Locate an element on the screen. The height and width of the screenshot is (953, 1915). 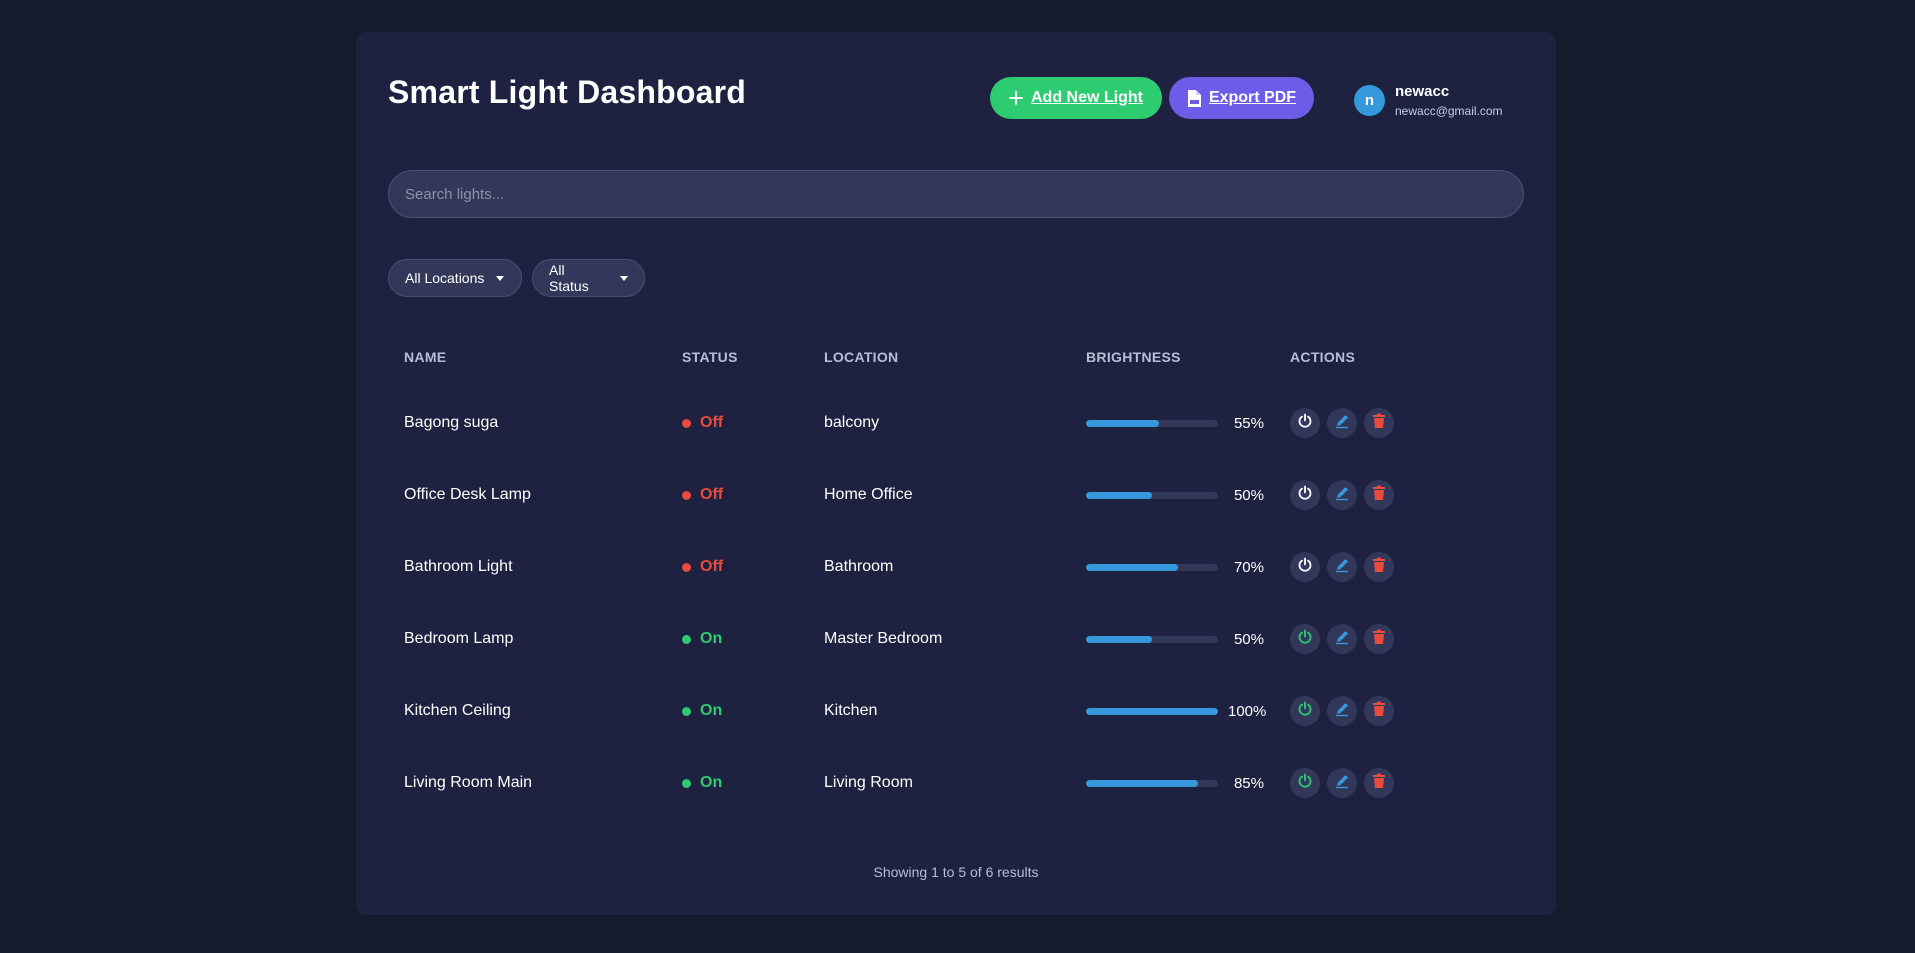
page-title: Smart Light Dashboard is located at coordinates (567, 92).